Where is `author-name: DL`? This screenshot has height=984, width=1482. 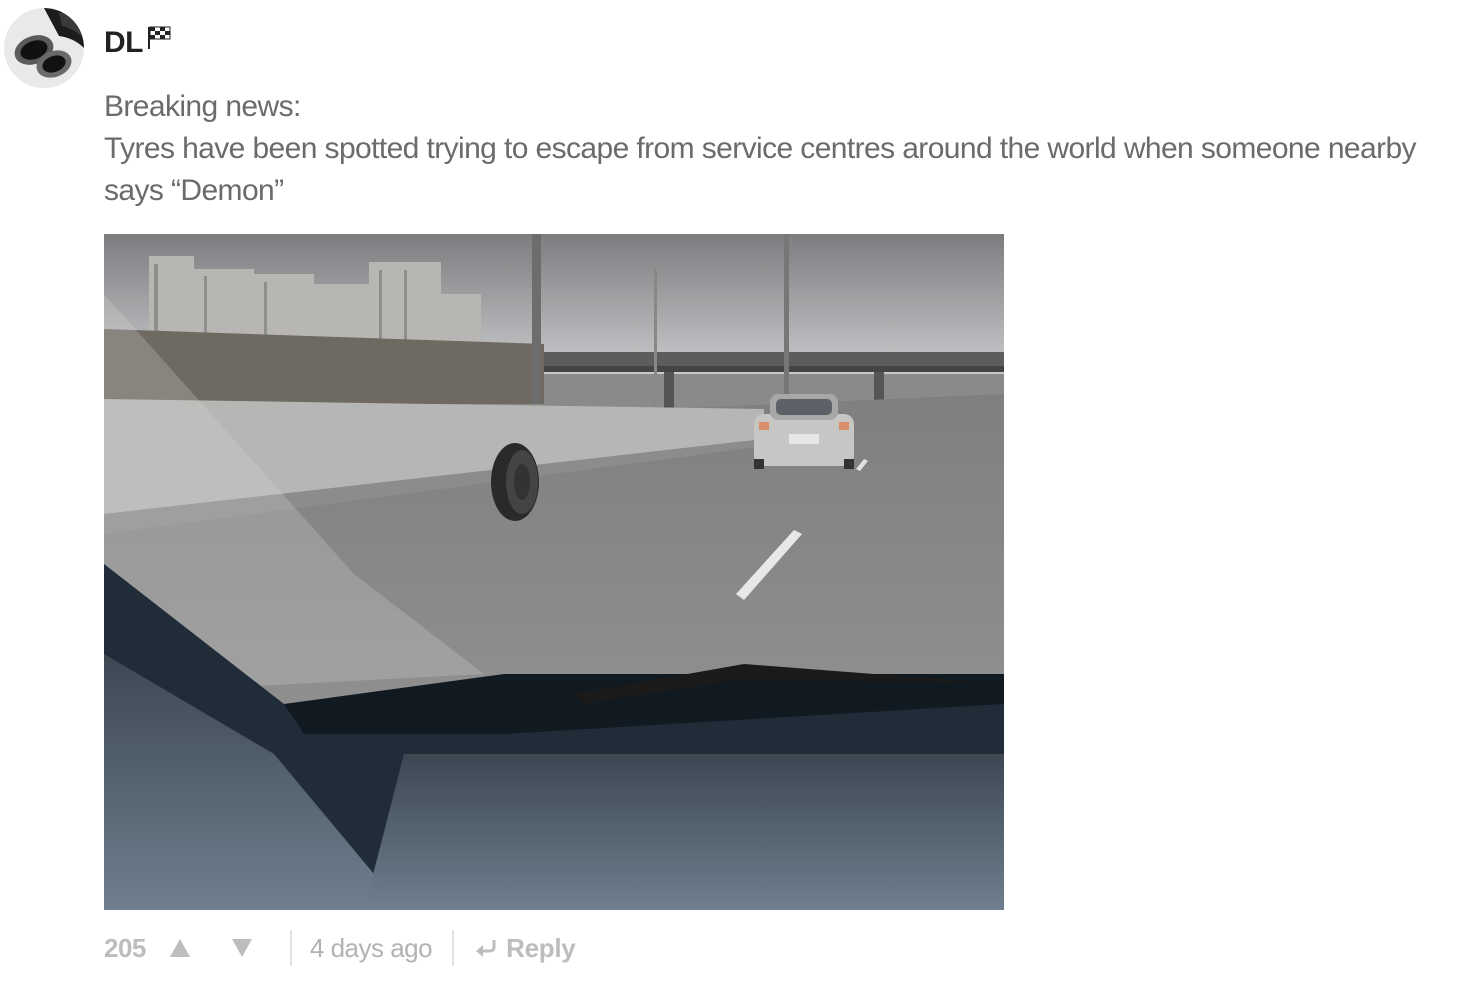 author-name: DL is located at coordinates (139, 43).